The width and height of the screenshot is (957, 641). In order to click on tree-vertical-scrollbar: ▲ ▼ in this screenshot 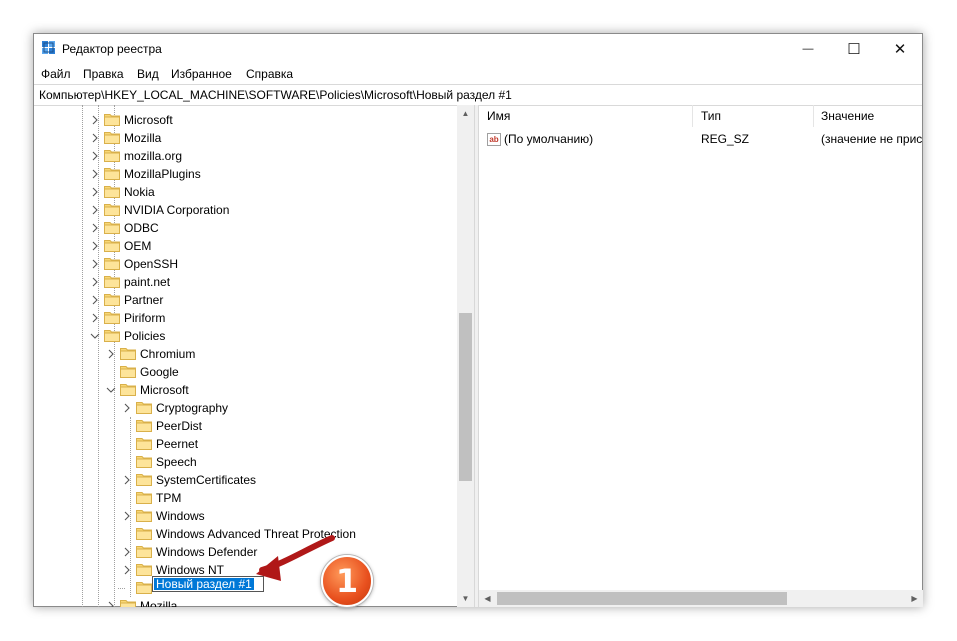, I will do `click(465, 356)`.